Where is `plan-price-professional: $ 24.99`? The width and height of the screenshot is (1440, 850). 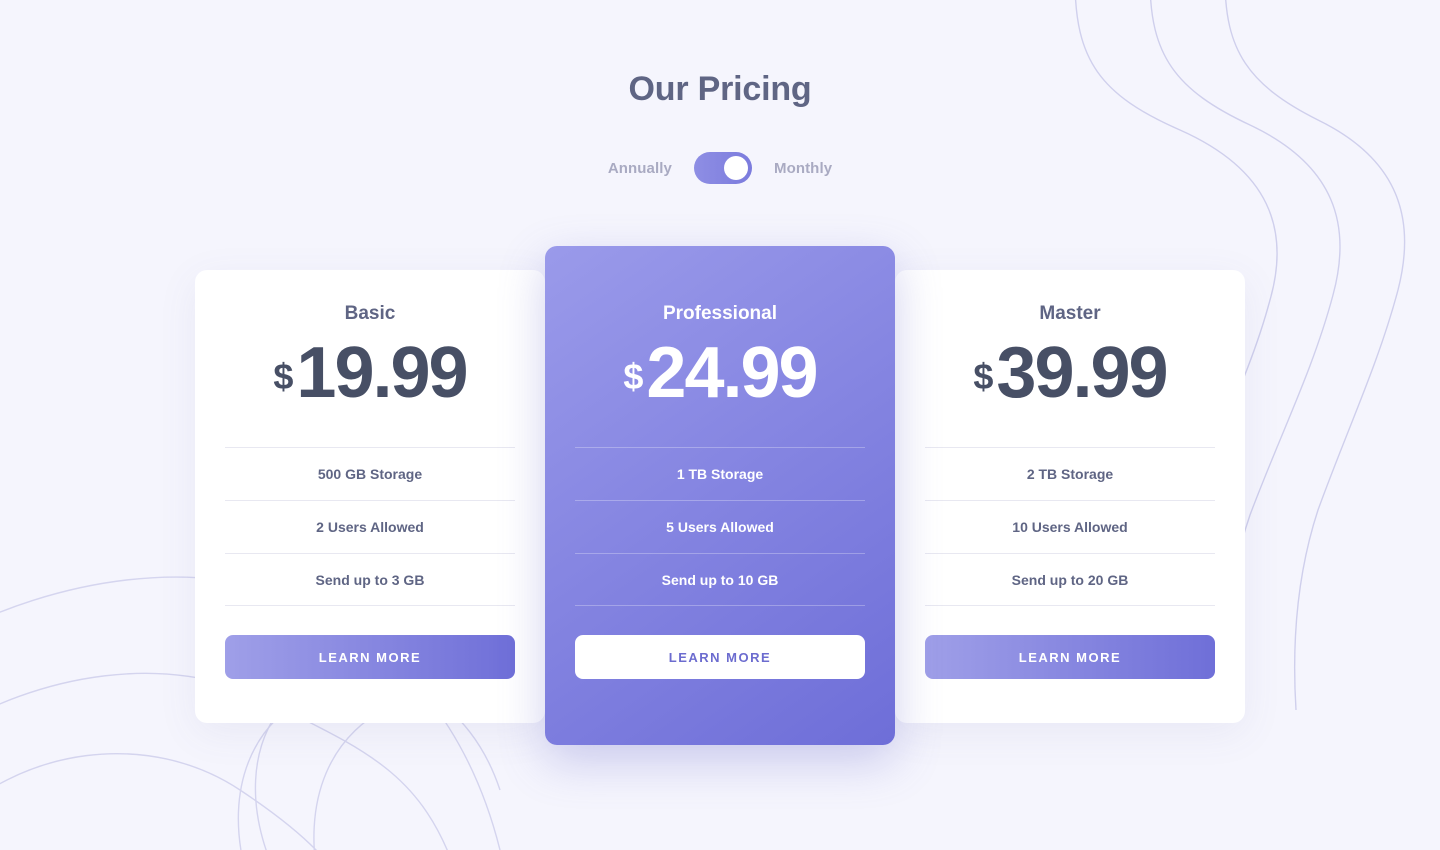 plan-price-professional: $ 24.99 is located at coordinates (720, 373).